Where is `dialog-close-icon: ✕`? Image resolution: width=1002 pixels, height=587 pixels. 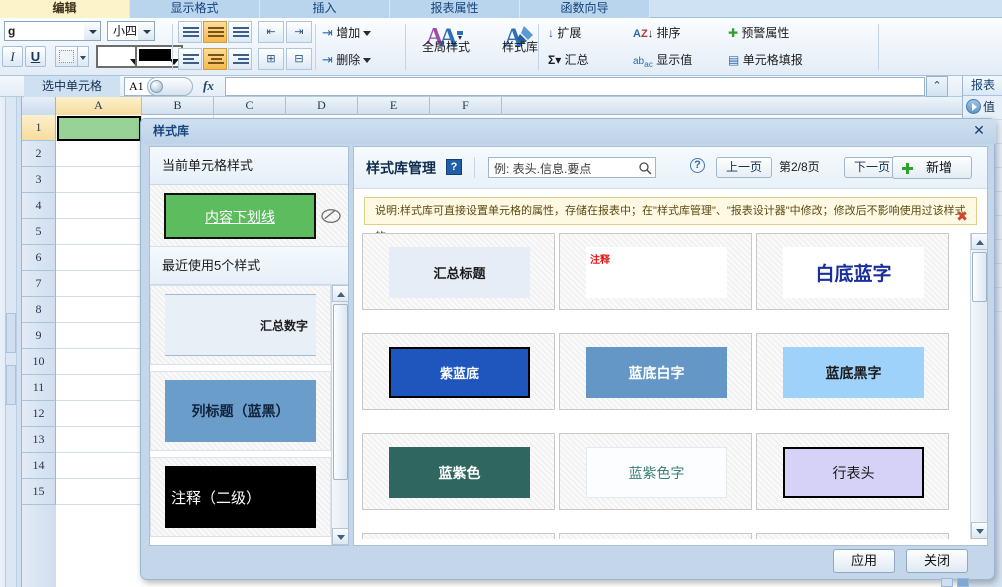 dialog-close-icon: ✕ is located at coordinates (979, 131).